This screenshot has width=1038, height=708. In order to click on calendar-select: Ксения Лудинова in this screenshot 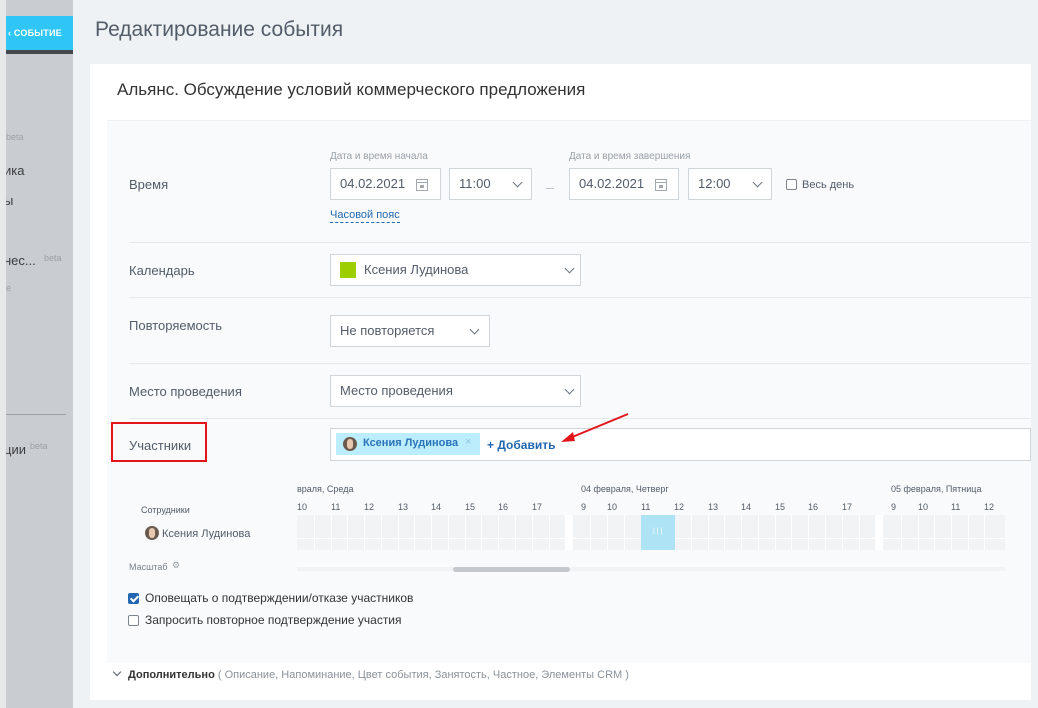, I will do `click(455, 270)`.